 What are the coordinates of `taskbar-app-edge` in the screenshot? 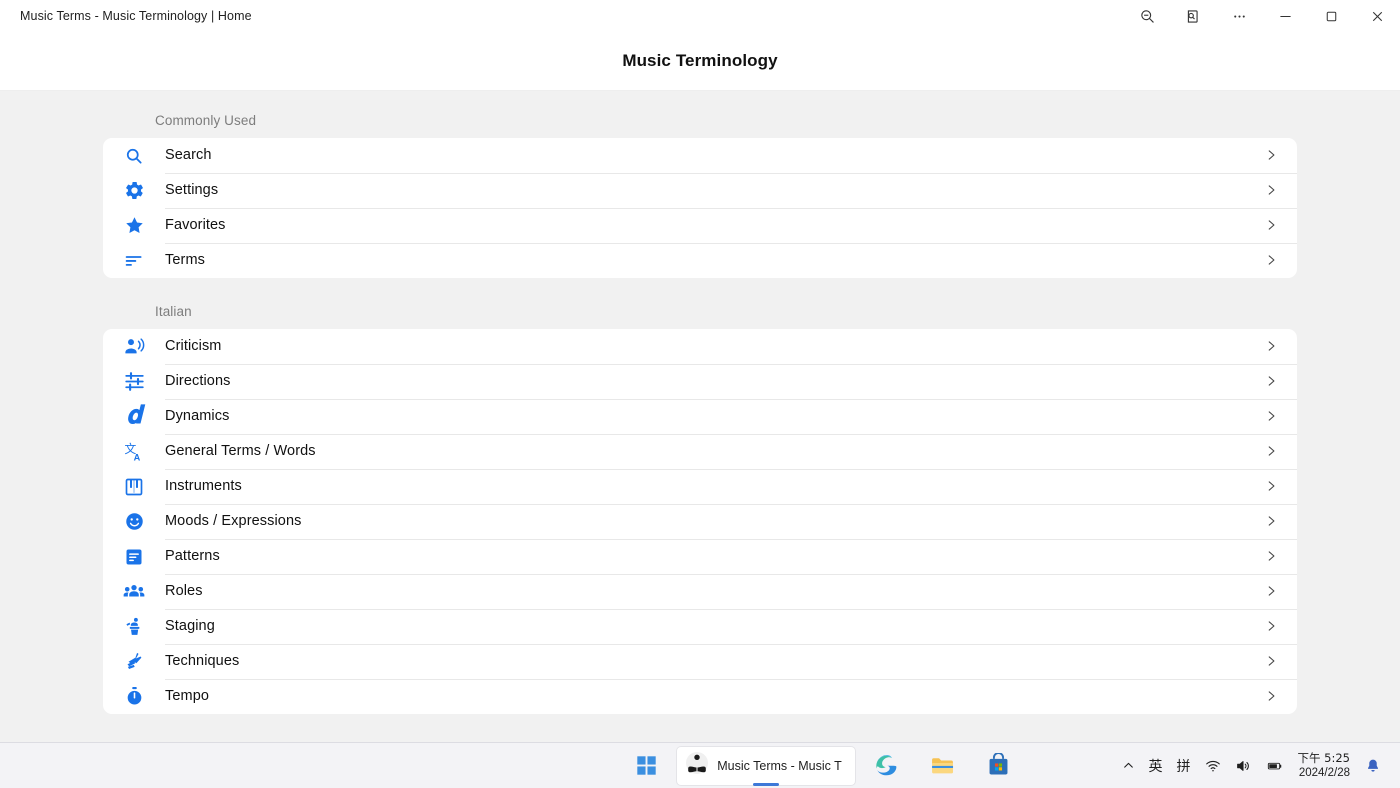 It's located at (886, 766).